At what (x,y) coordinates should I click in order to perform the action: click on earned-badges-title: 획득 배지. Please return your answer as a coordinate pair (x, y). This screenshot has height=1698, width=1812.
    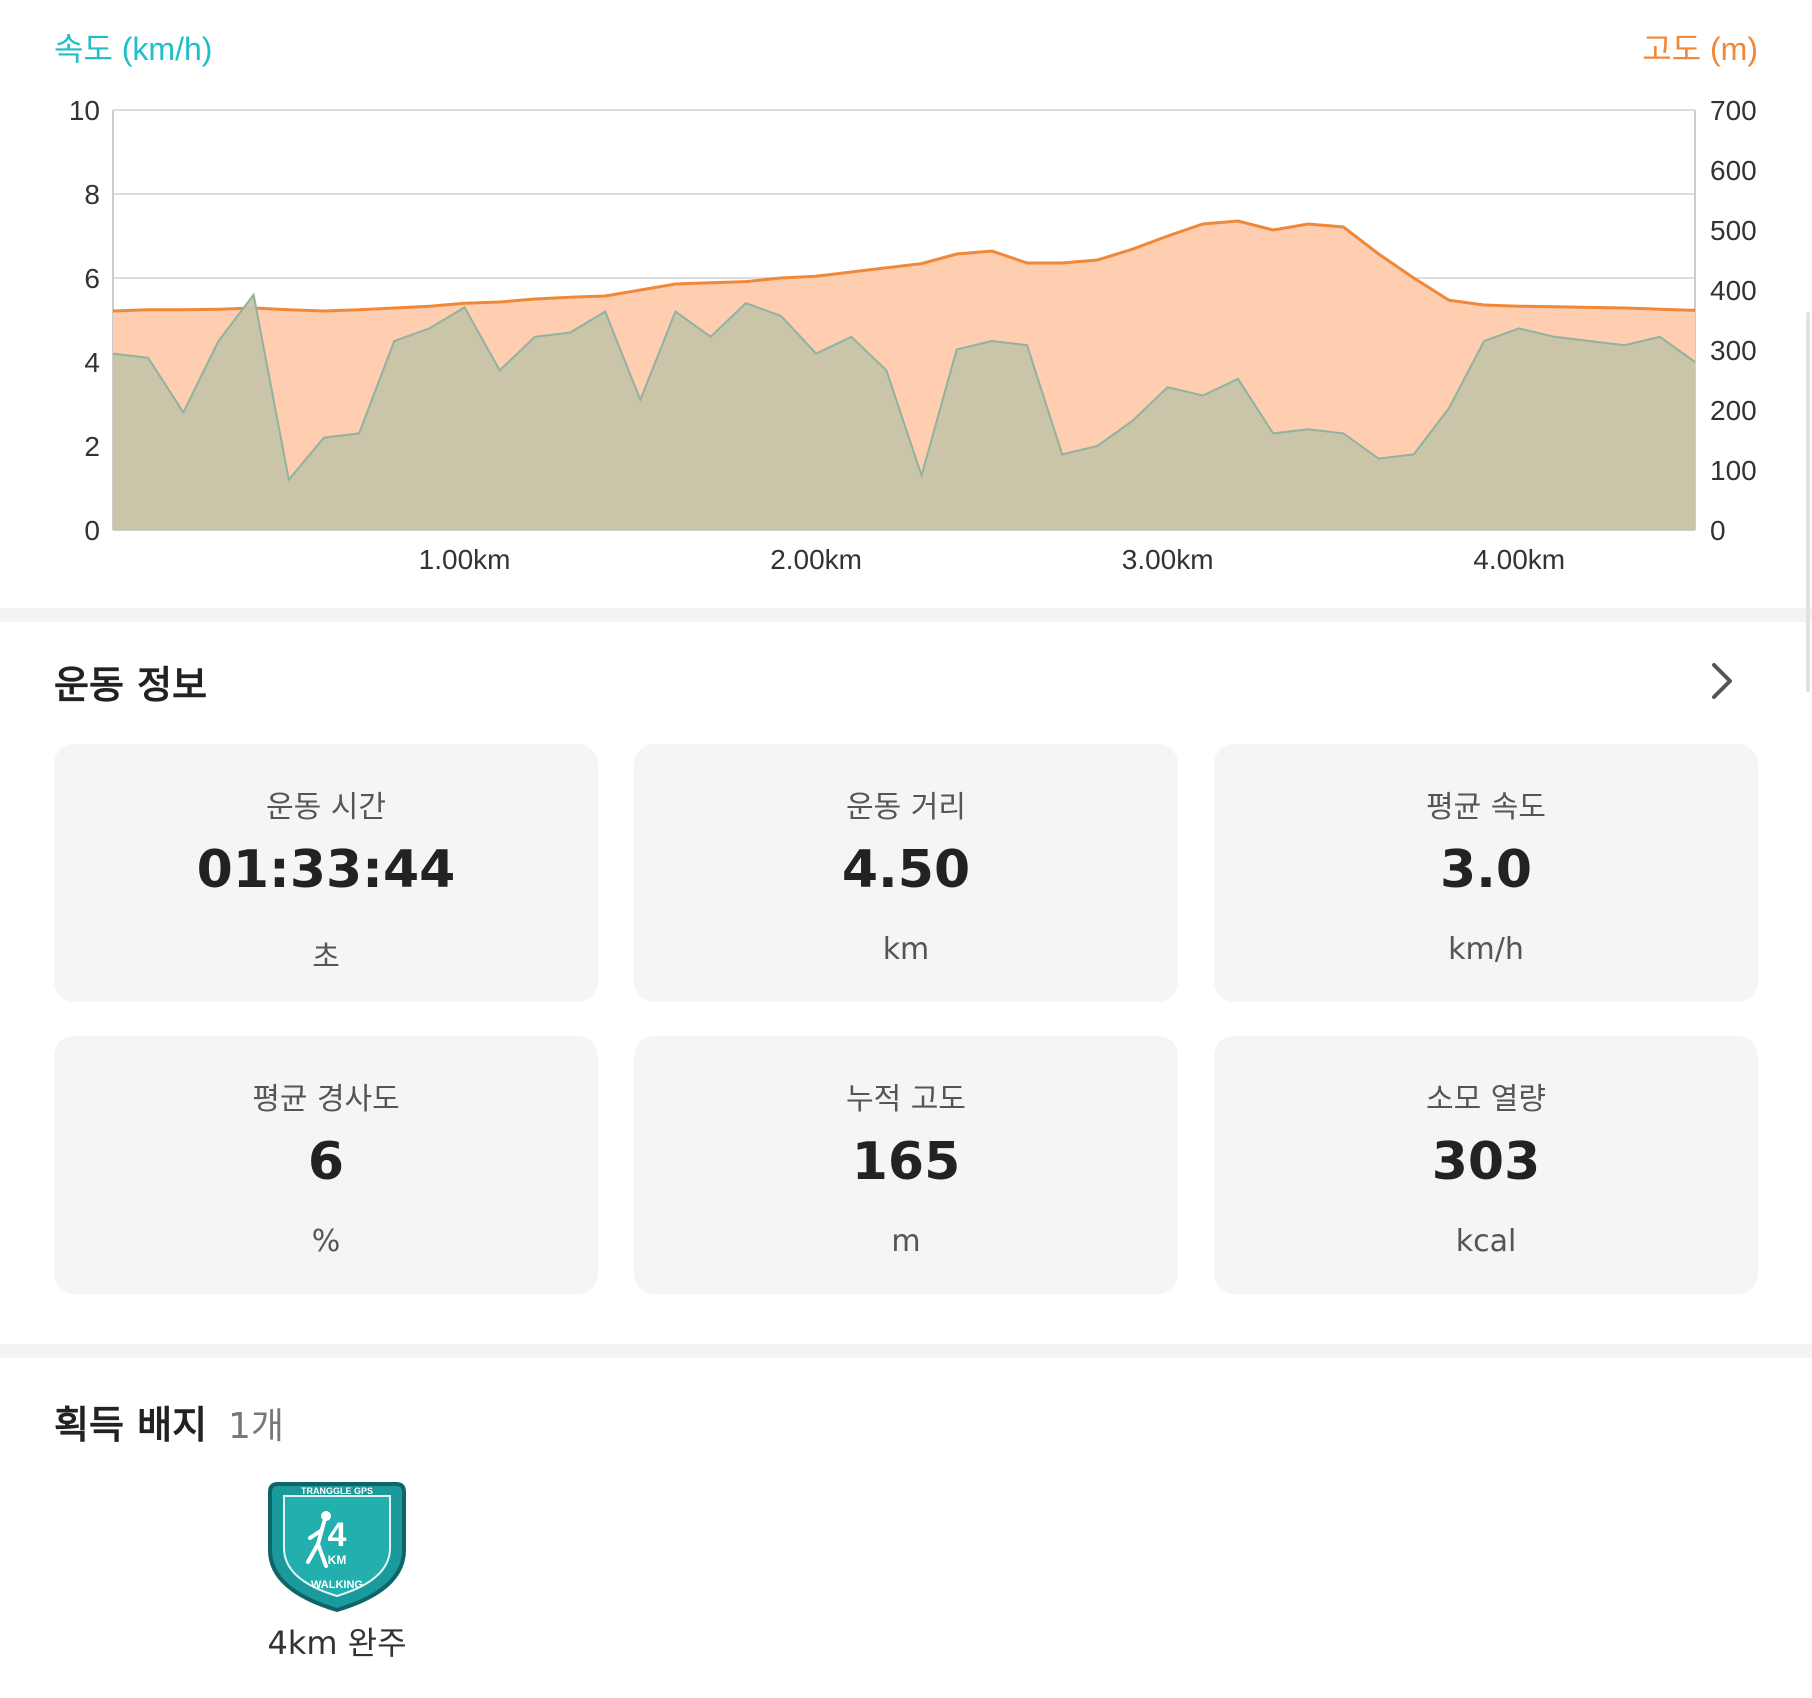
    Looking at the image, I should click on (131, 1425).